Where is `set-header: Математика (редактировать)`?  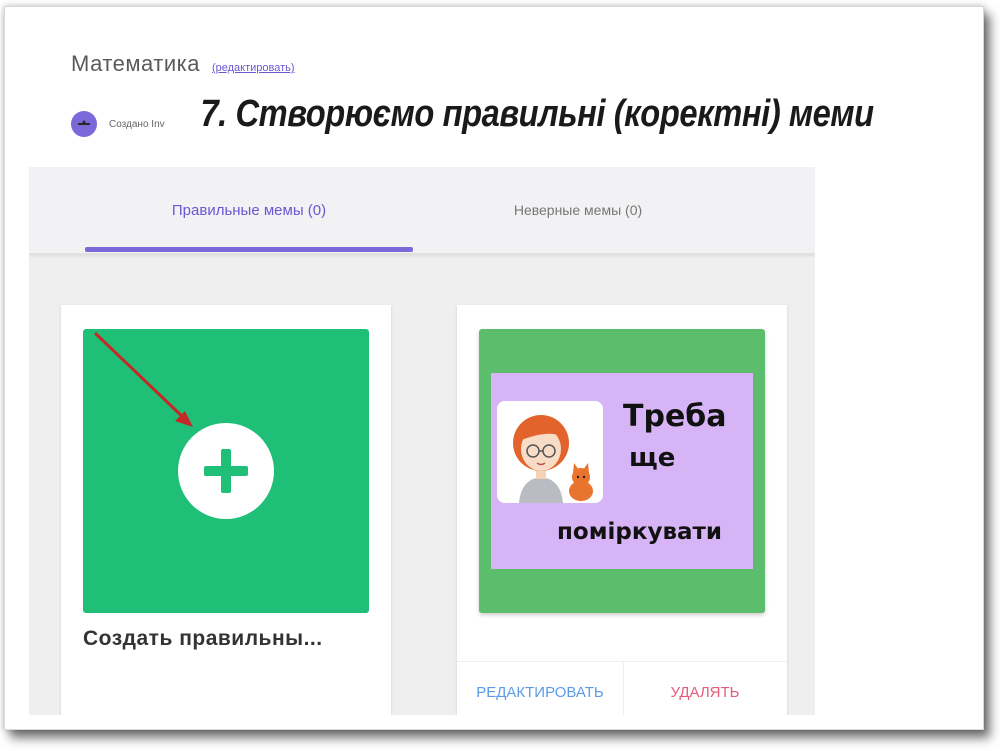 set-header: Математика (редактировать) is located at coordinates (183, 64).